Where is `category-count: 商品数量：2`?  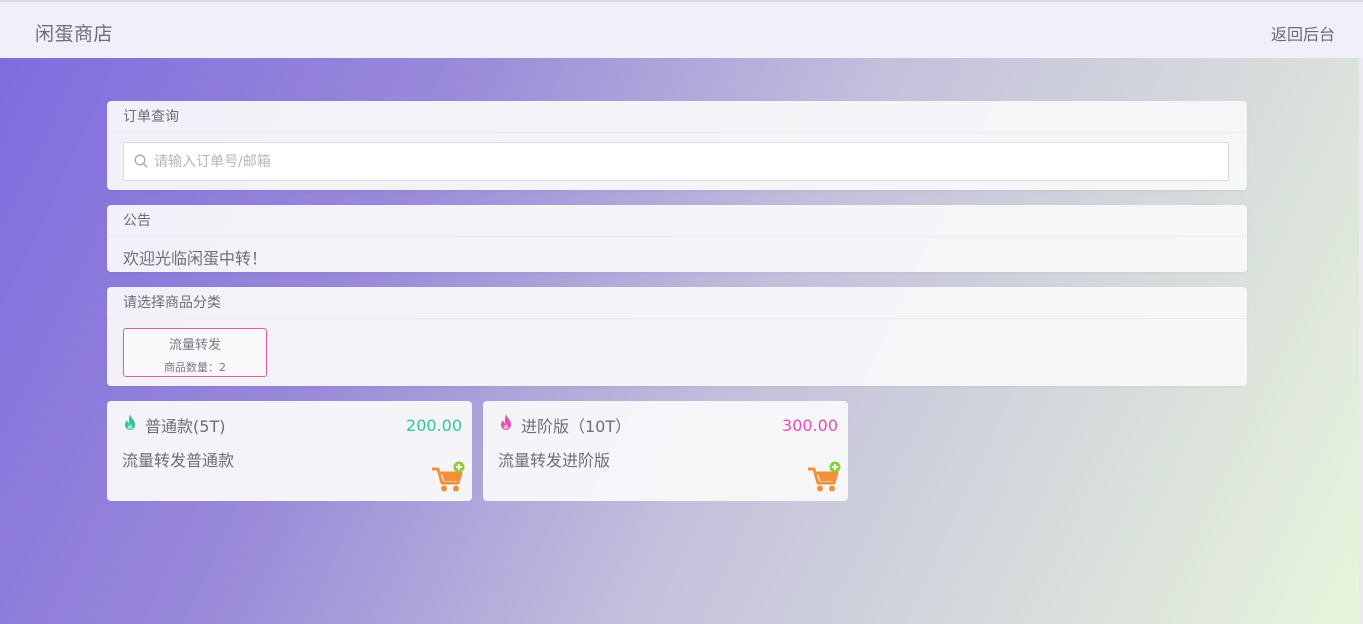 category-count: 商品数量：2 is located at coordinates (195, 367).